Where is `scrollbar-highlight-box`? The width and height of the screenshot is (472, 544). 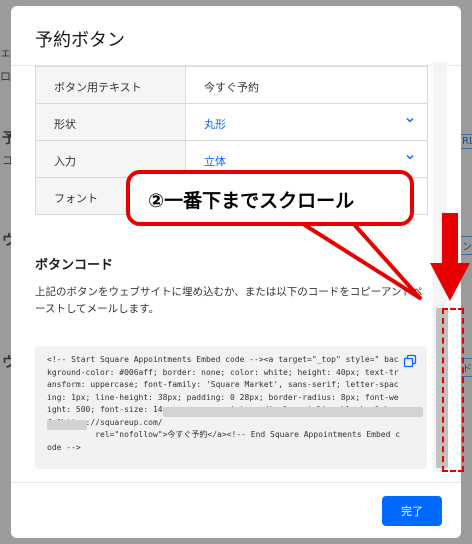
scrollbar-highlight-box is located at coordinates (453, 390).